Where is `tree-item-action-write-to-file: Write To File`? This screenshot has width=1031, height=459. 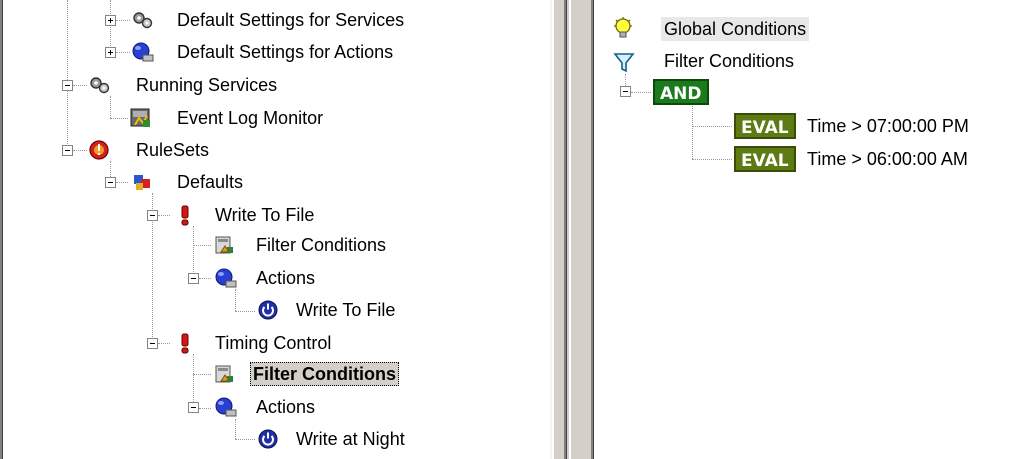 tree-item-action-write-to-file: Write To File is located at coordinates (345, 310).